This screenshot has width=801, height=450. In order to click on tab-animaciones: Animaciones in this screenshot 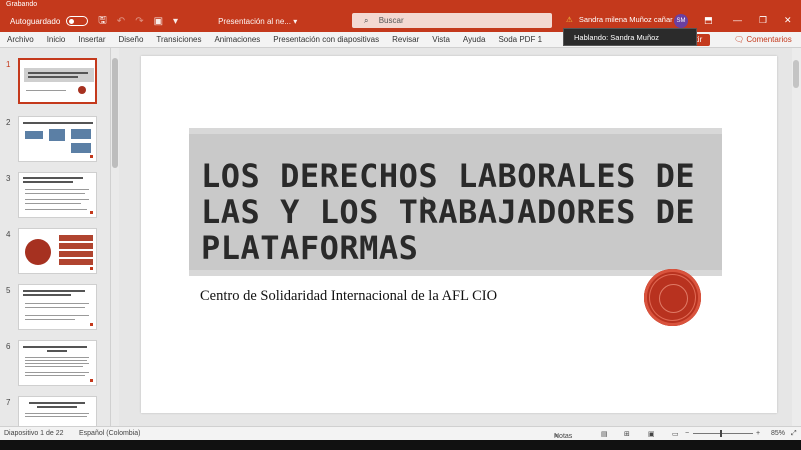, I will do `click(237, 39)`.